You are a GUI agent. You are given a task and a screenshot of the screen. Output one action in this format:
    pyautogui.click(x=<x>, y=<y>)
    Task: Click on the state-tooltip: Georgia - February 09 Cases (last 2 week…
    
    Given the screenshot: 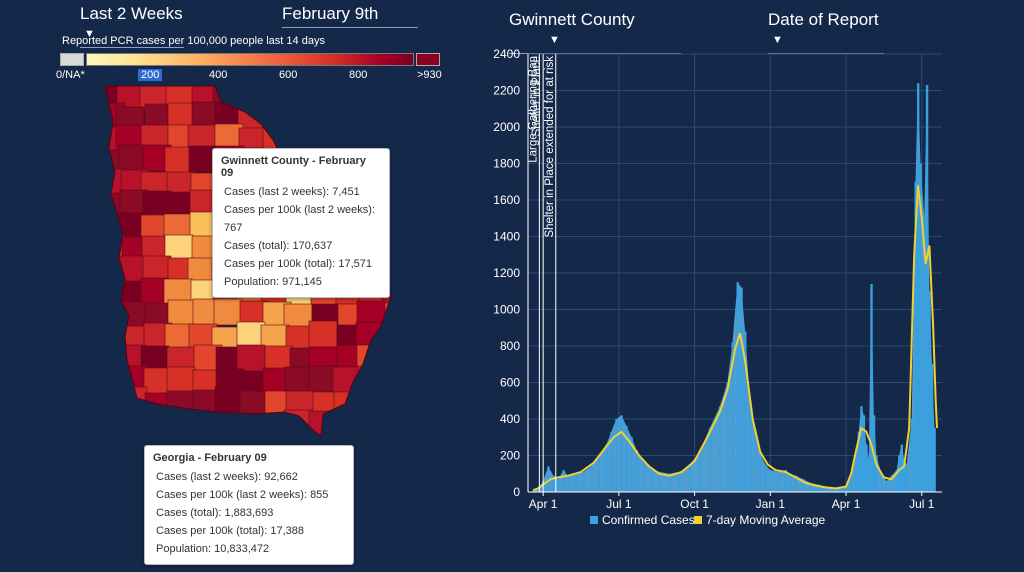 What is the action you would take?
    pyautogui.click(x=249, y=505)
    